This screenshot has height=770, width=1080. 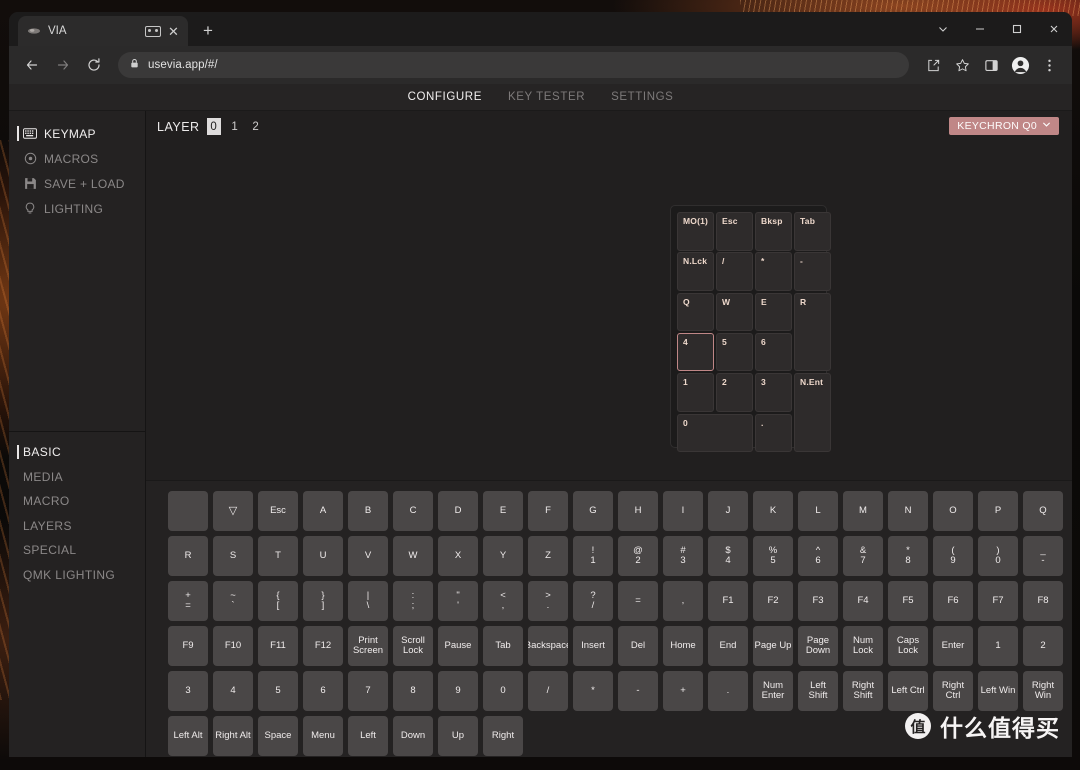 What do you see at coordinates (503, 736) in the screenshot?
I see `palette-key: Right` at bounding box center [503, 736].